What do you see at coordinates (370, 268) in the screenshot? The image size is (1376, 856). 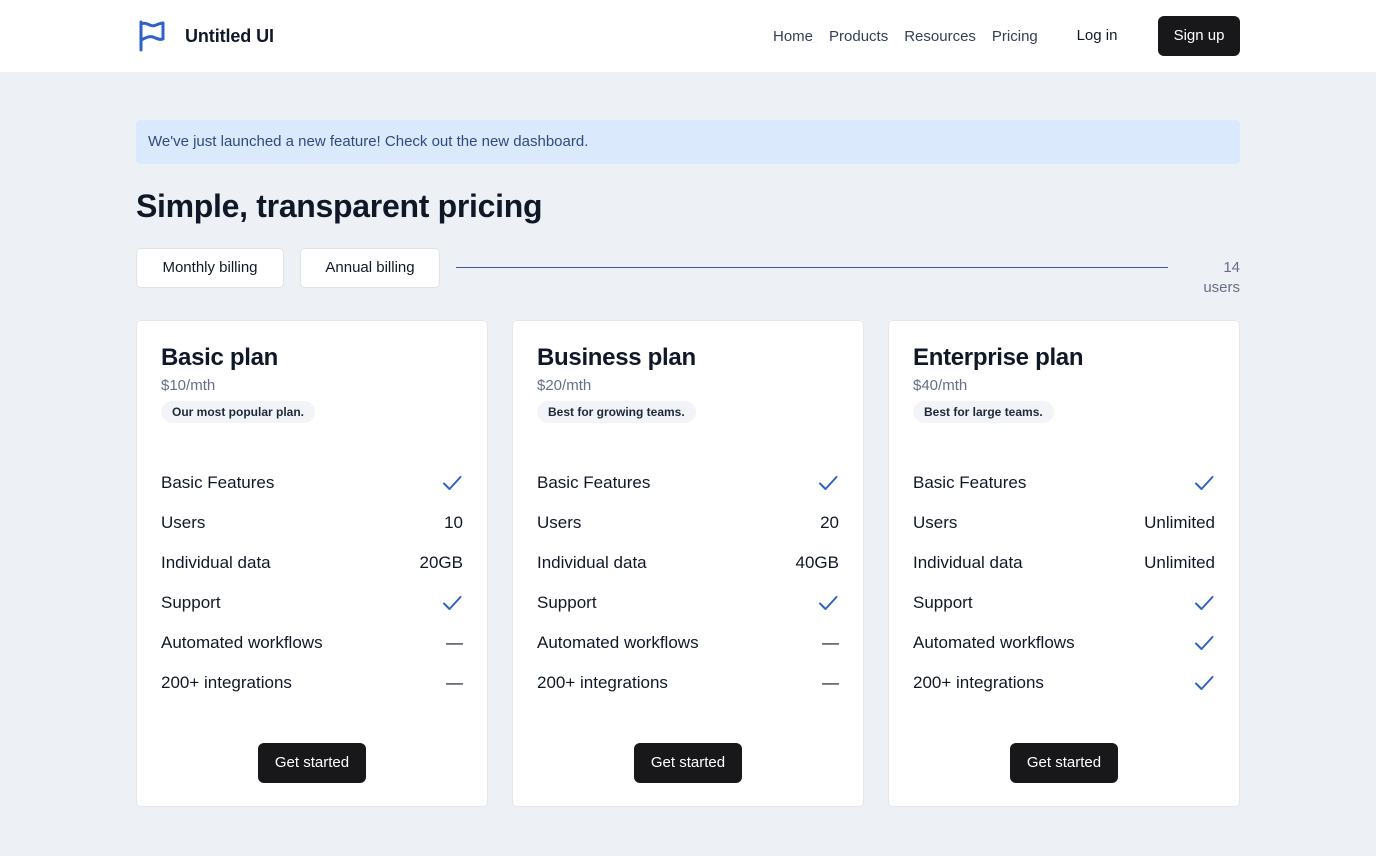 I see `annual-billing-button: Annual billing` at bounding box center [370, 268].